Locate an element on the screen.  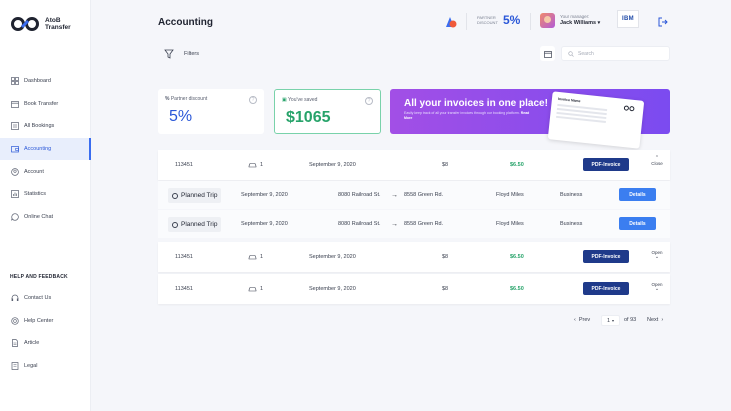
sidebar-item-label: All Bookings is located at coordinates (39, 126).